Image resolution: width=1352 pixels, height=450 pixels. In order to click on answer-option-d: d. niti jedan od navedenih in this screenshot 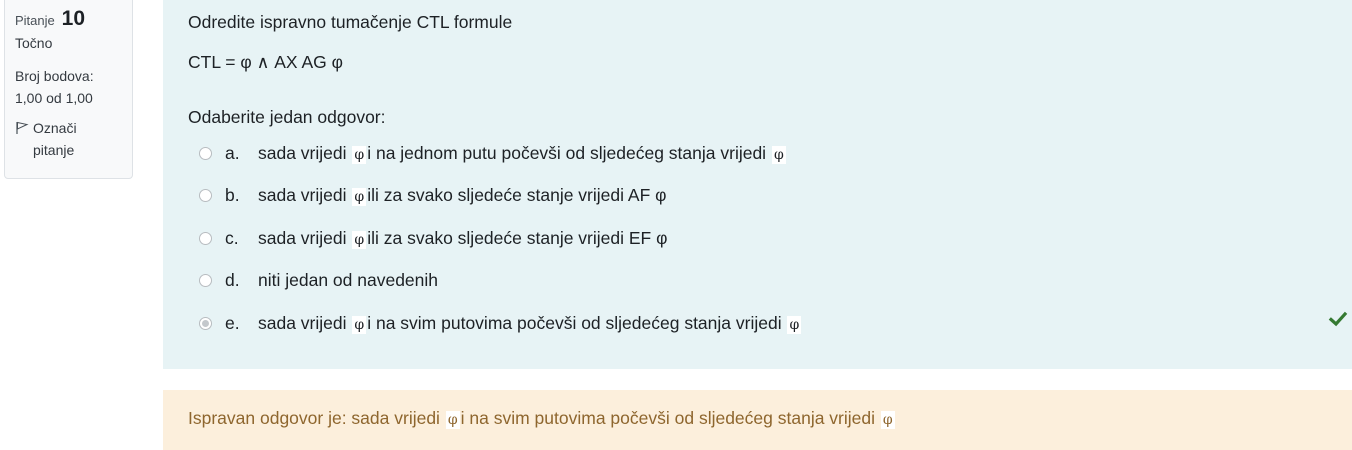, I will do `click(770, 281)`.